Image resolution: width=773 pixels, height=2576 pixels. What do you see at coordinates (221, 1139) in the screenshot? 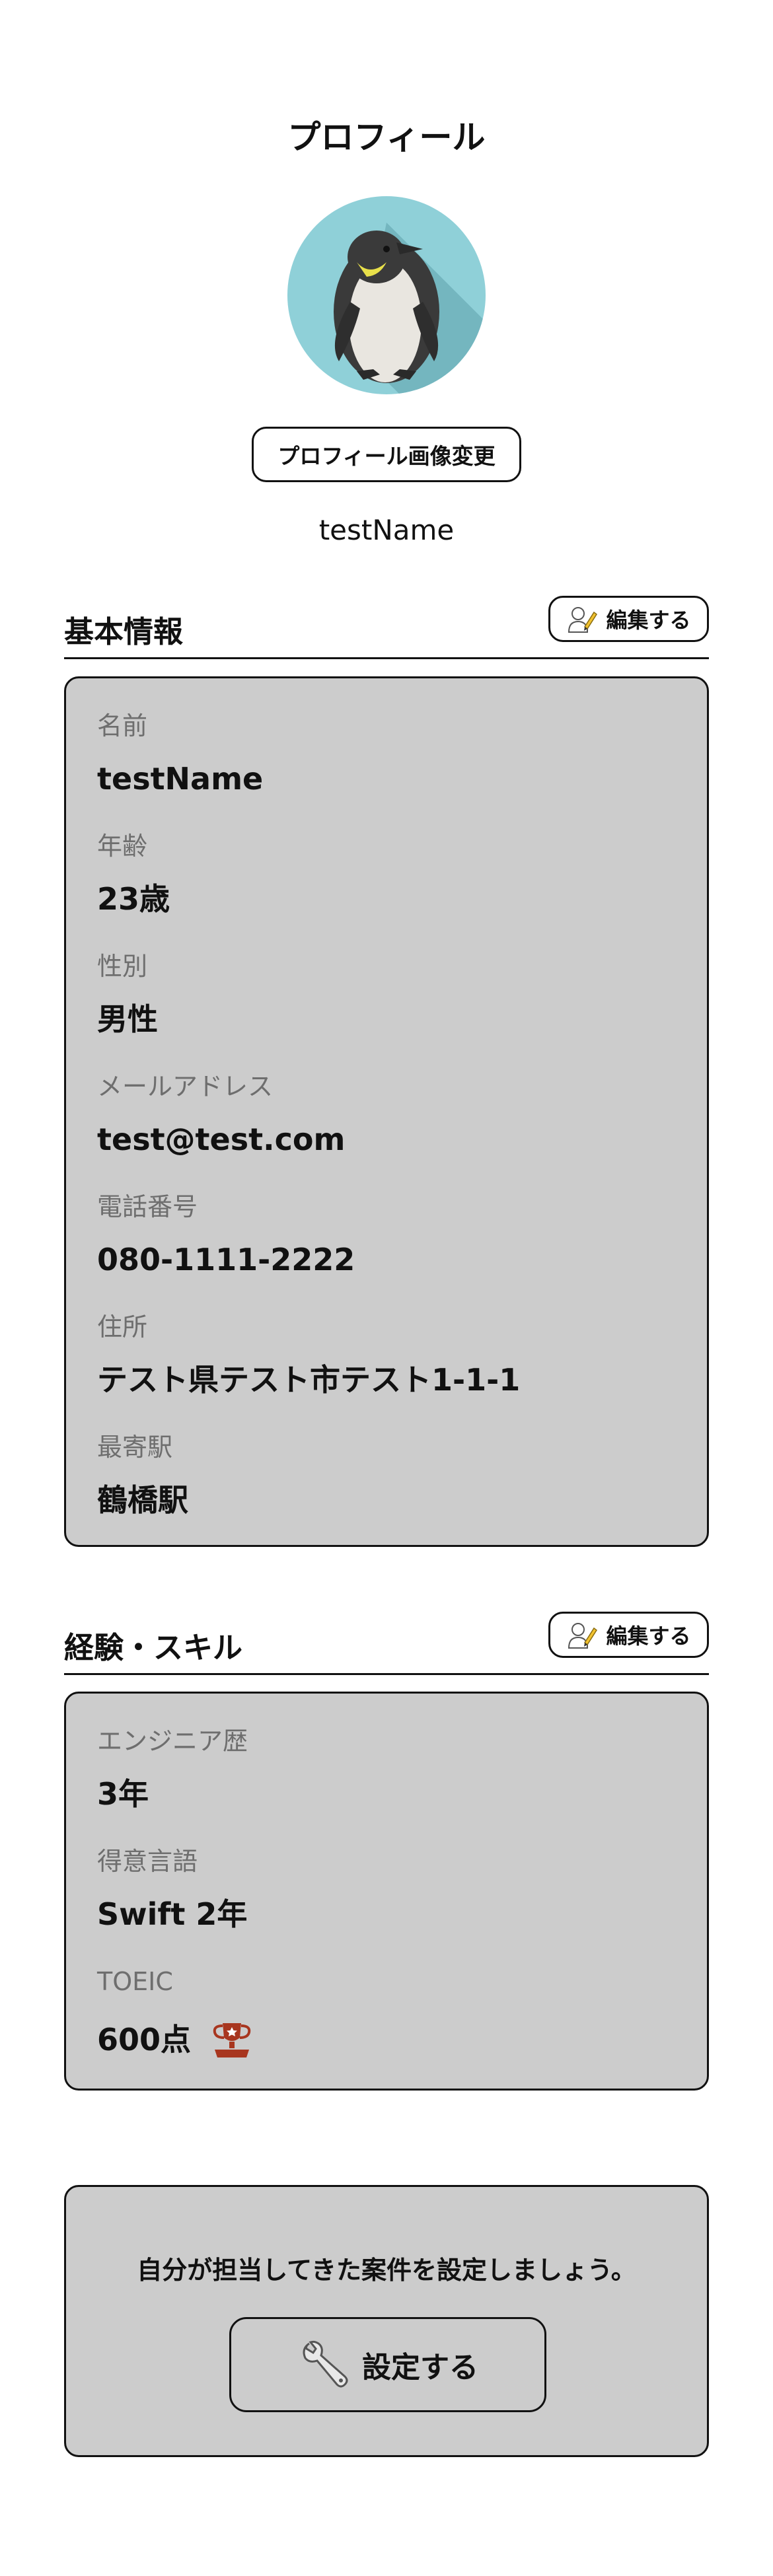
I see `field-value: test@test.com` at bounding box center [221, 1139].